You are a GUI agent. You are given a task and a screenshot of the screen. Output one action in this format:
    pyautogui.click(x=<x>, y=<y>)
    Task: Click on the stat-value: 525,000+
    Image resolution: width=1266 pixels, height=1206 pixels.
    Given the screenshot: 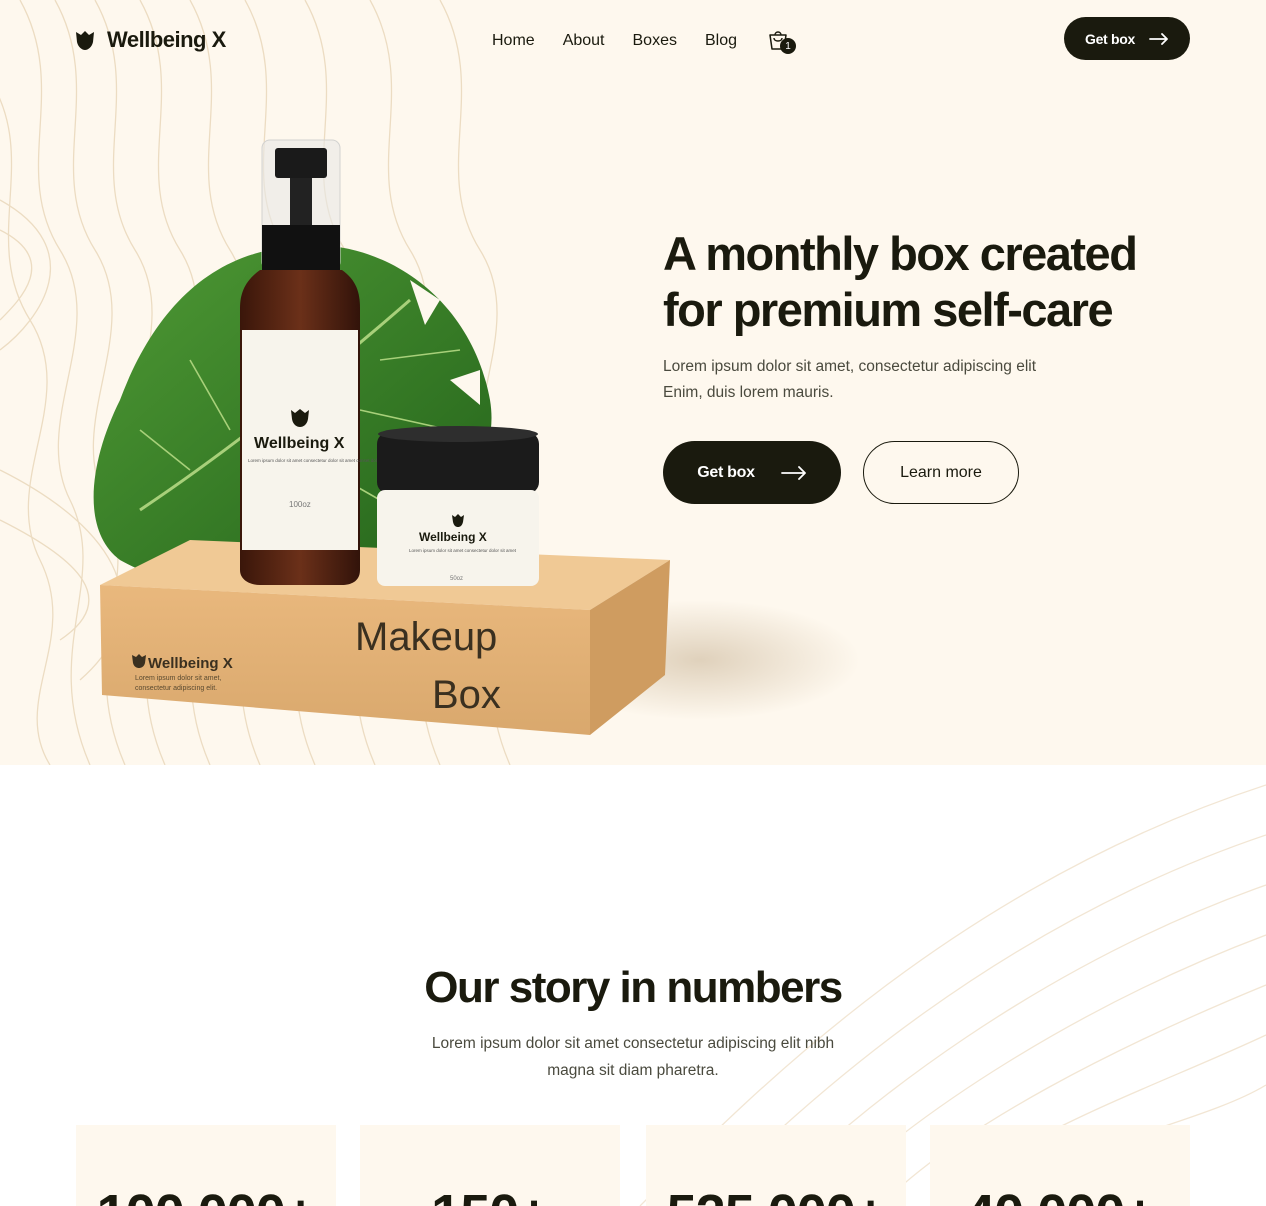 What is the action you would take?
    pyautogui.click(x=776, y=1194)
    